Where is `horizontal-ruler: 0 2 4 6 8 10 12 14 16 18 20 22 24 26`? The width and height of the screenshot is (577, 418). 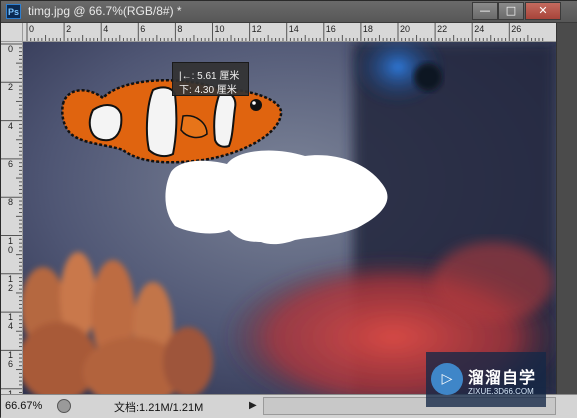 horizontal-ruler: 0 2 4 6 8 10 12 14 16 18 20 22 24 26 is located at coordinates (289, 32).